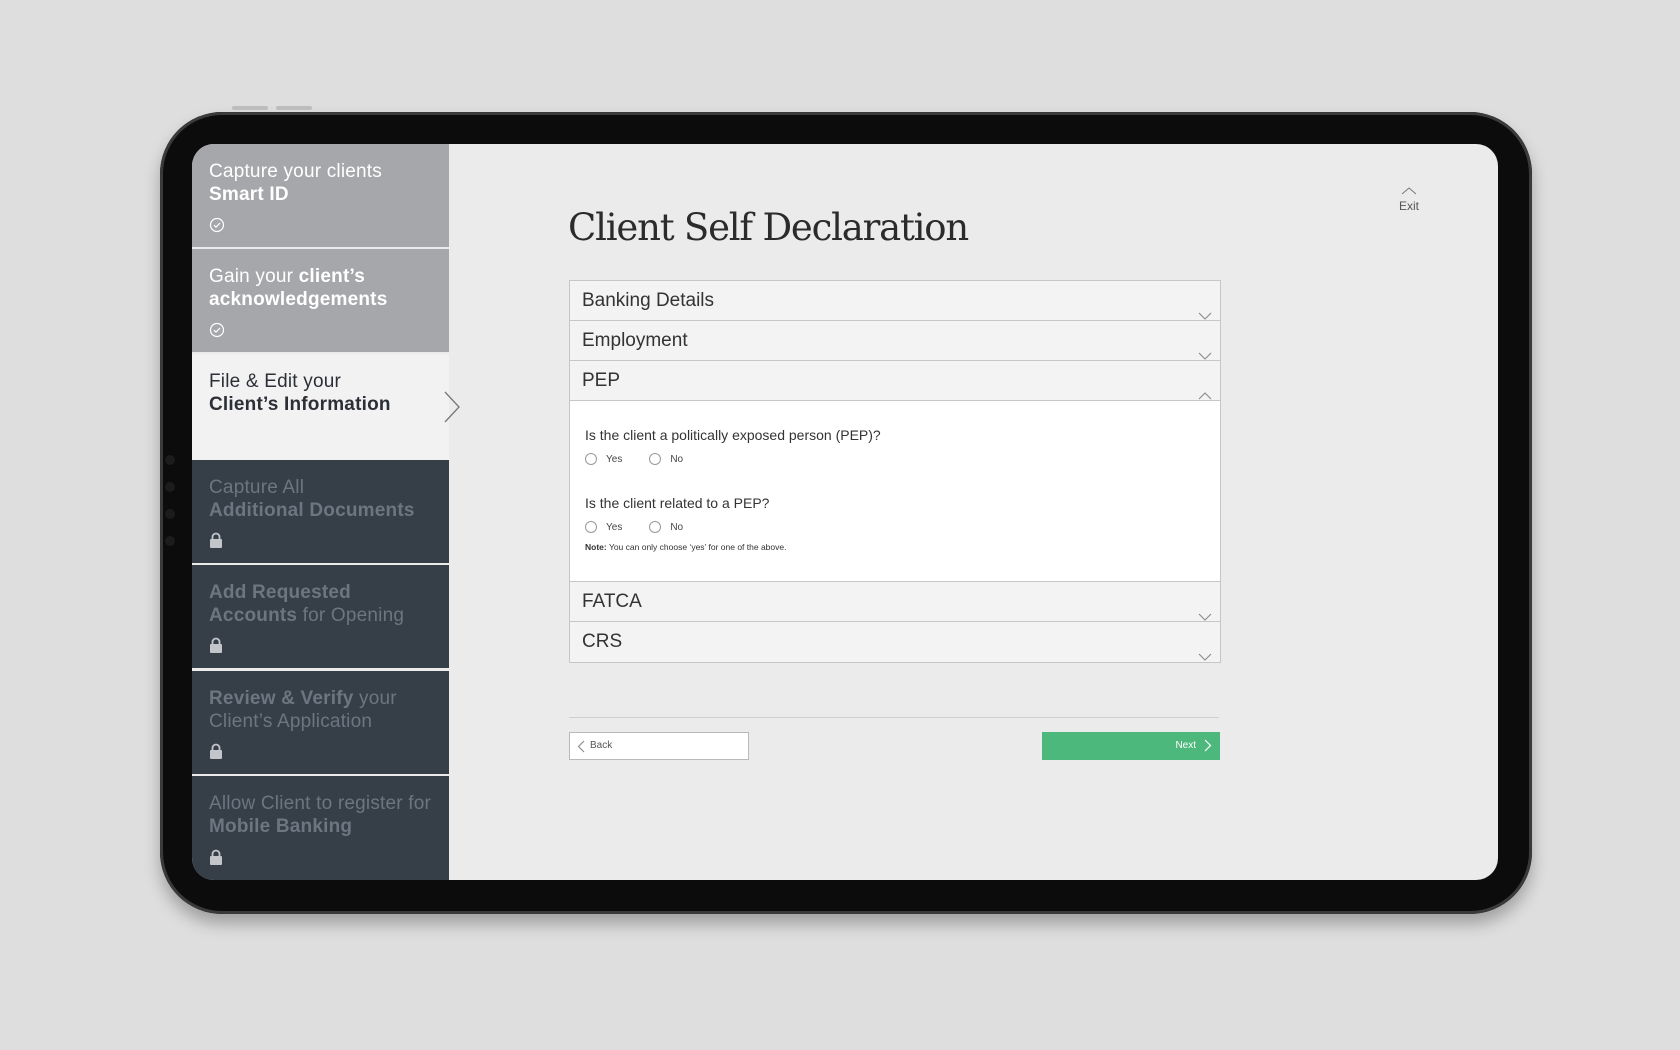 The height and width of the screenshot is (1050, 1680). Describe the element at coordinates (635, 340) in the screenshot. I see `section-label: Employment` at that location.